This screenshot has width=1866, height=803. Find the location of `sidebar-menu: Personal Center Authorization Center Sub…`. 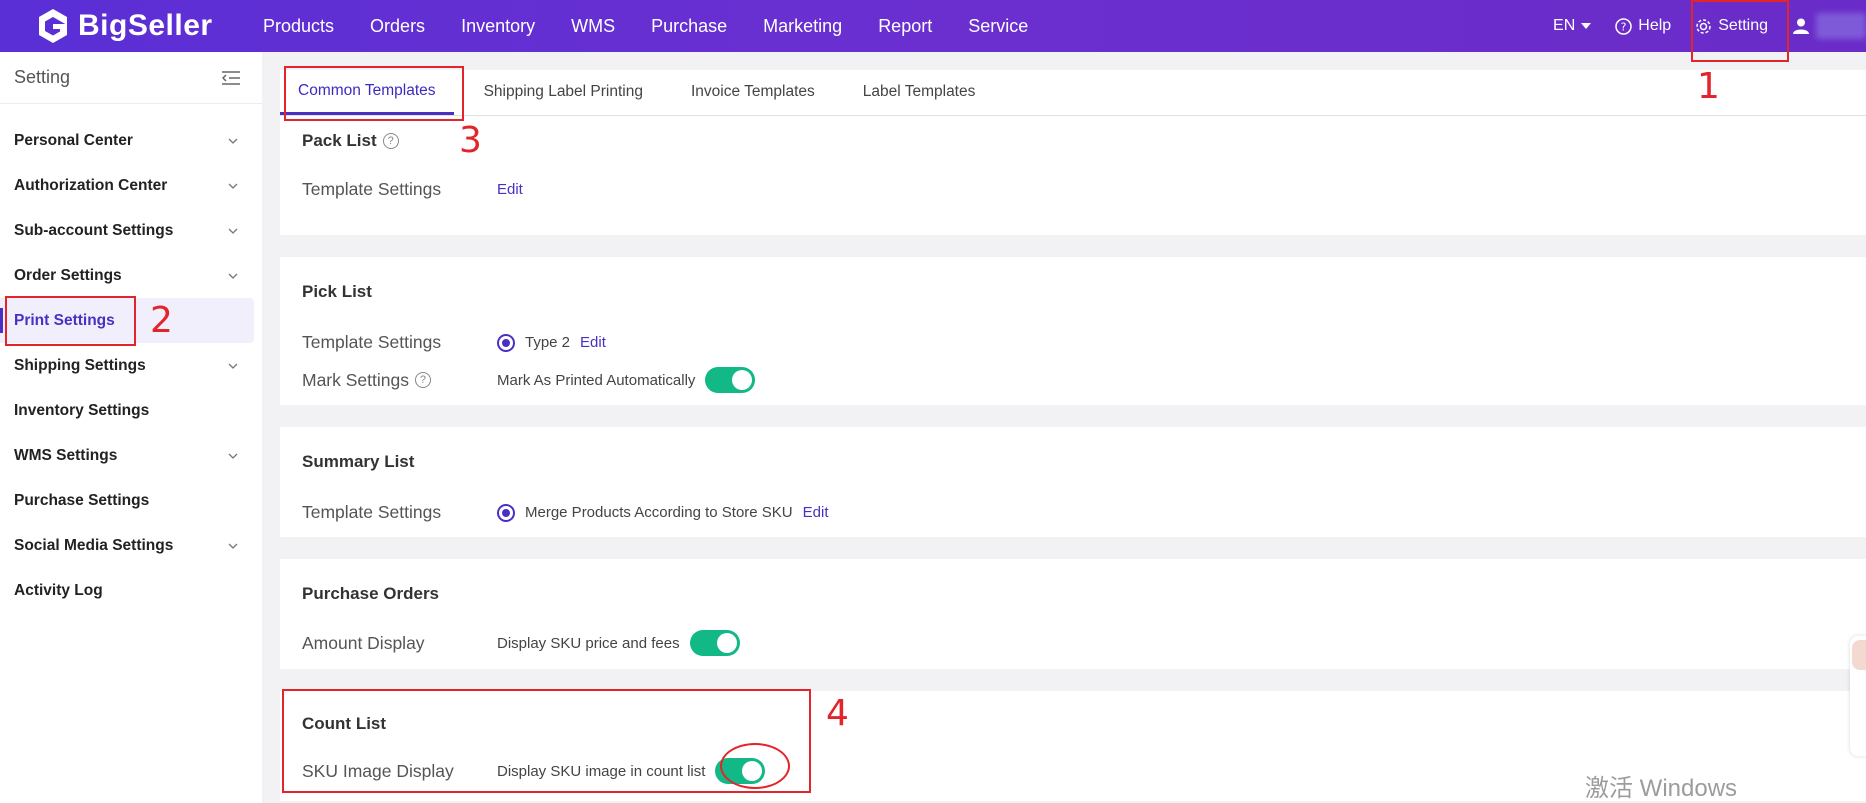

sidebar-menu: Personal Center Authorization Center Sub… is located at coordinates (131, 358).